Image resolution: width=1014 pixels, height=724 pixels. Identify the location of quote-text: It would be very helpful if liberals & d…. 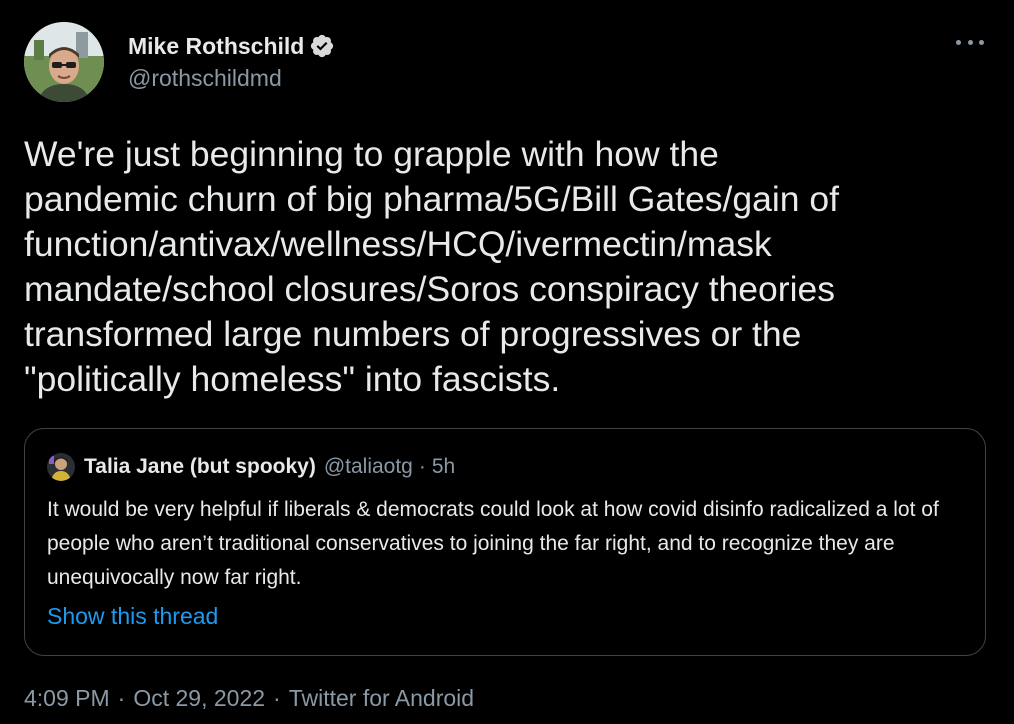
(493, 543).